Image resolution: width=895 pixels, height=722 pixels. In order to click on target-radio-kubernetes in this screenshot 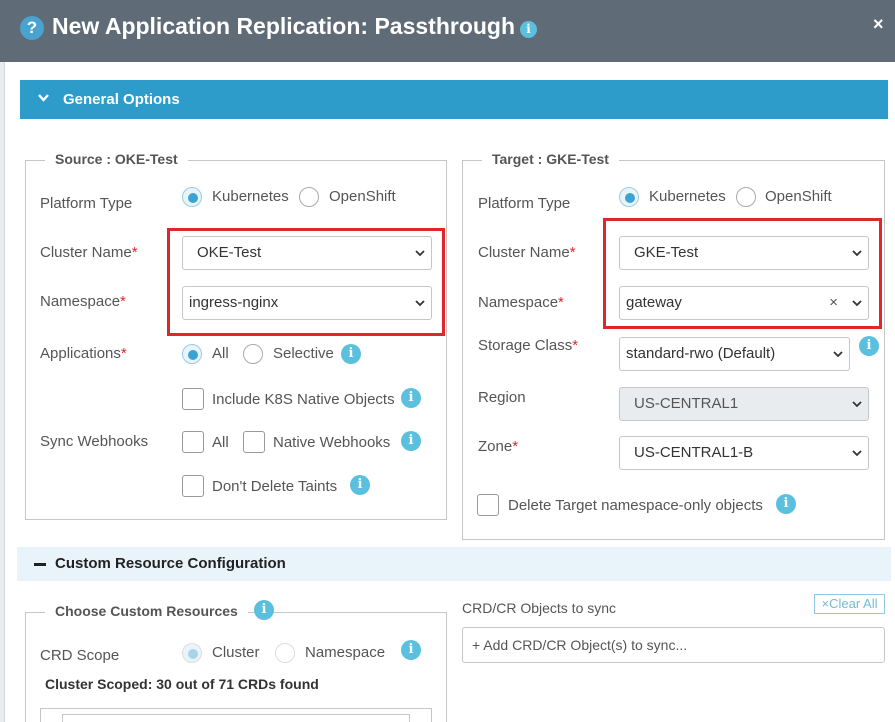, I will do `click(629, 197)`.